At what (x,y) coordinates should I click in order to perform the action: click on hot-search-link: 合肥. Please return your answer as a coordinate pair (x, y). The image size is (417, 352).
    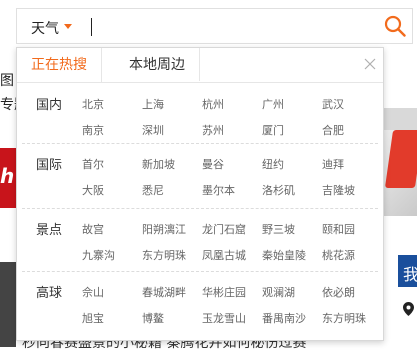
    Looking at the image, I should click on (333, 130).